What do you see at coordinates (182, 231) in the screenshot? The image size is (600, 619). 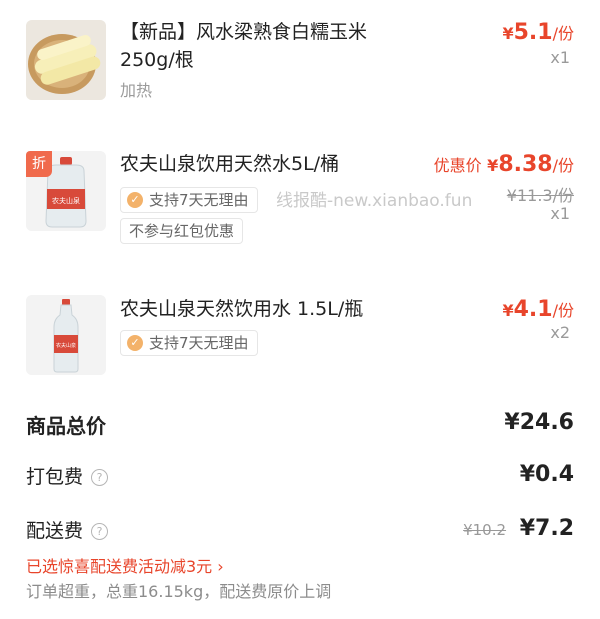 I see `no-redpacket-tag: 不参与红包优惠` at bounding box center [182, 231].